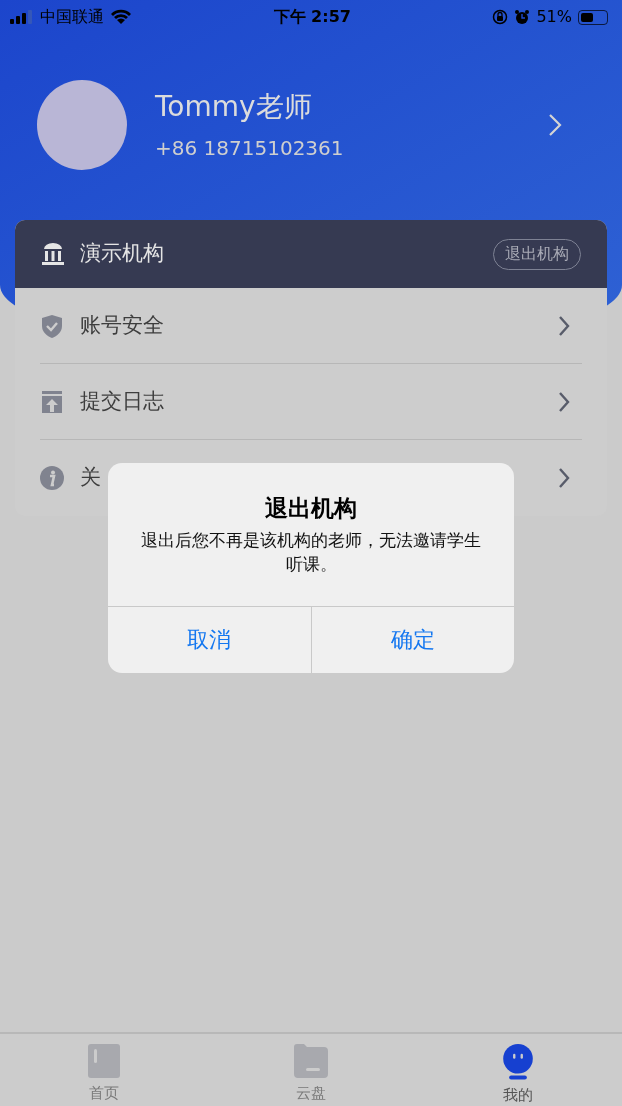  What do you see at coordinates (312, 17) in the screenshot?
I see `status-time: 下午 2:57` at bounding box center [312, 17].